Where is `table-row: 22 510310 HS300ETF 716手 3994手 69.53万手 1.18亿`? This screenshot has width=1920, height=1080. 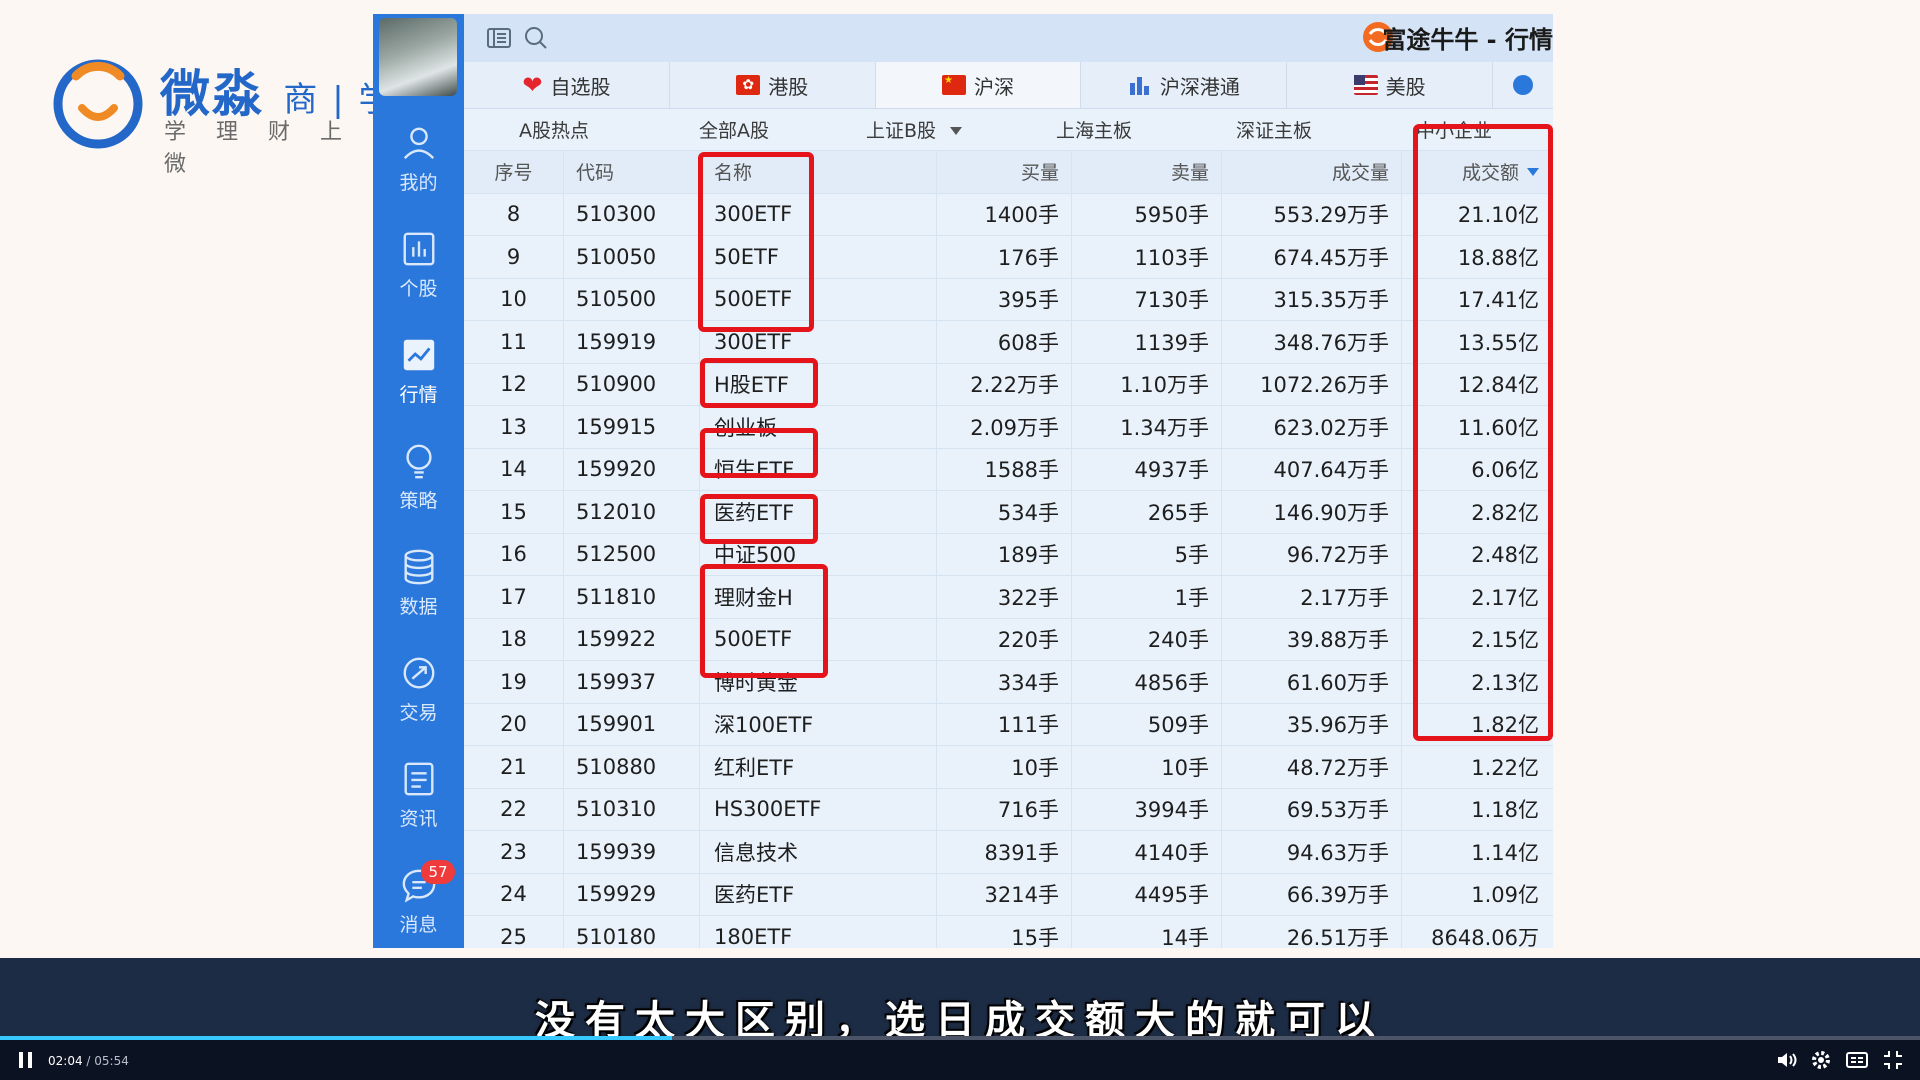 table-row: 22 510310 HS300ETF 716手 3994手 69.53万手 1.18亿 is located at coordinates (1008, 809).